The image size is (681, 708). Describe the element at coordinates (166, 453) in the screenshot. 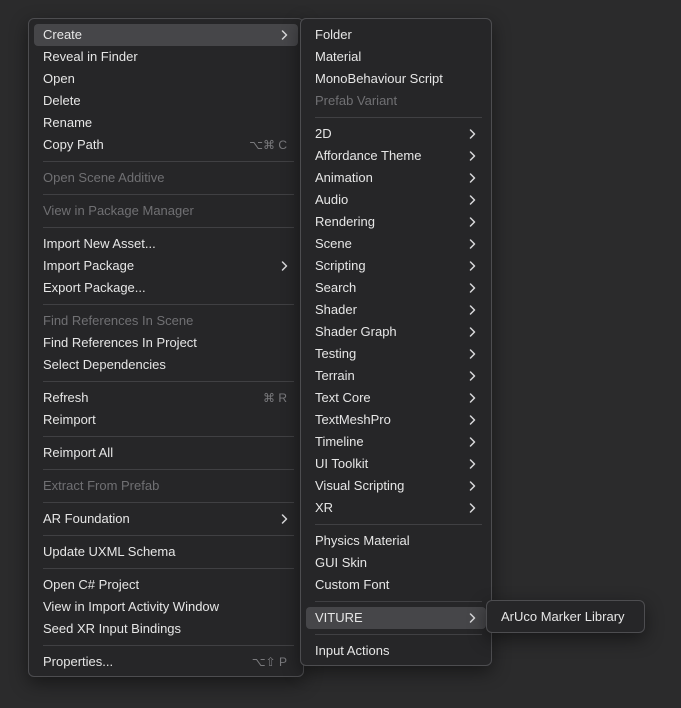

I see `menu-item-reimport-all: Reimport All` at that location.